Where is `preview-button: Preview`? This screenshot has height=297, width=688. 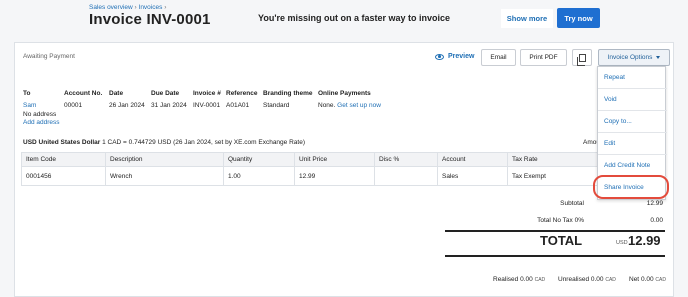
preview-button: Preview is located at coordinates (454, 56).